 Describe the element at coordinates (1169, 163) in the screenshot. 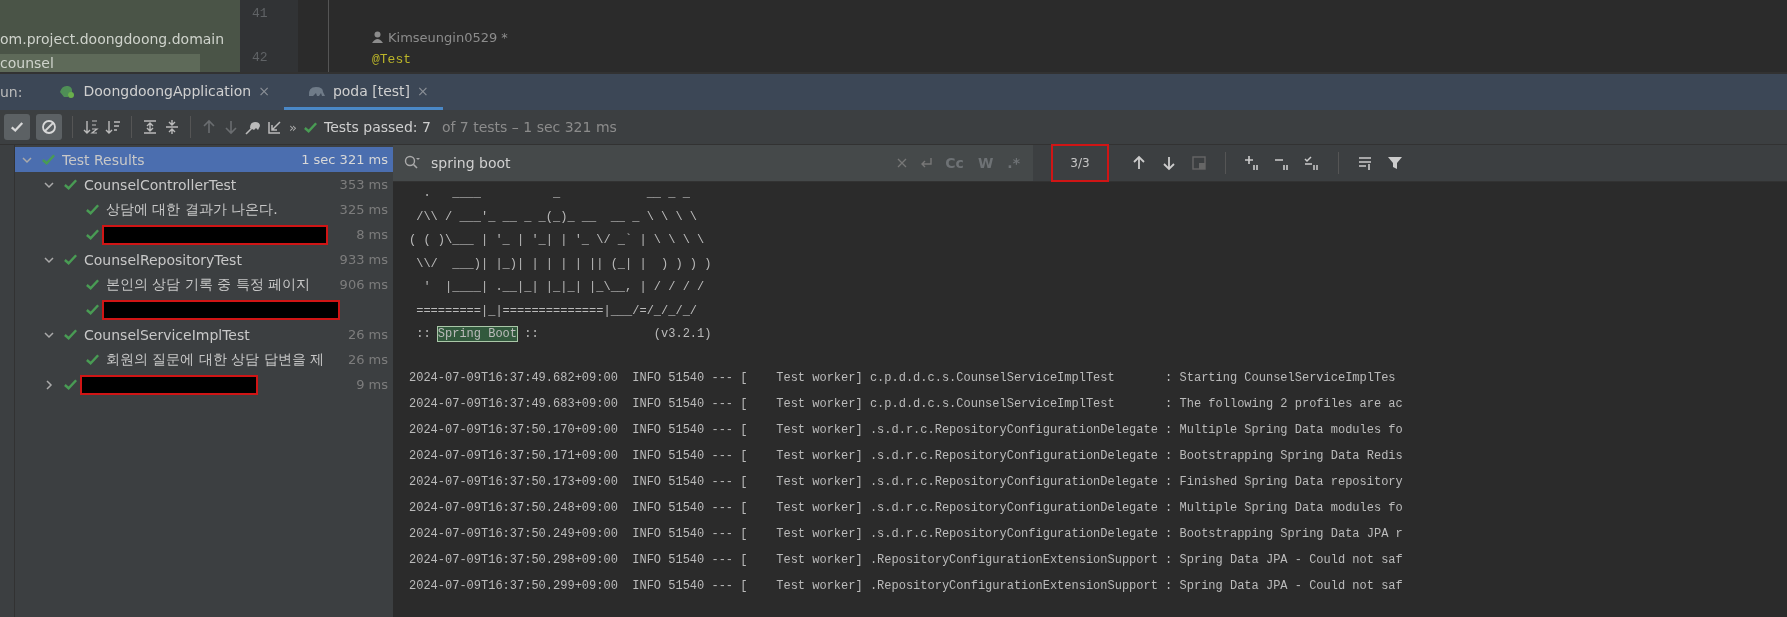

I see `arrow-down-icon` at that location.